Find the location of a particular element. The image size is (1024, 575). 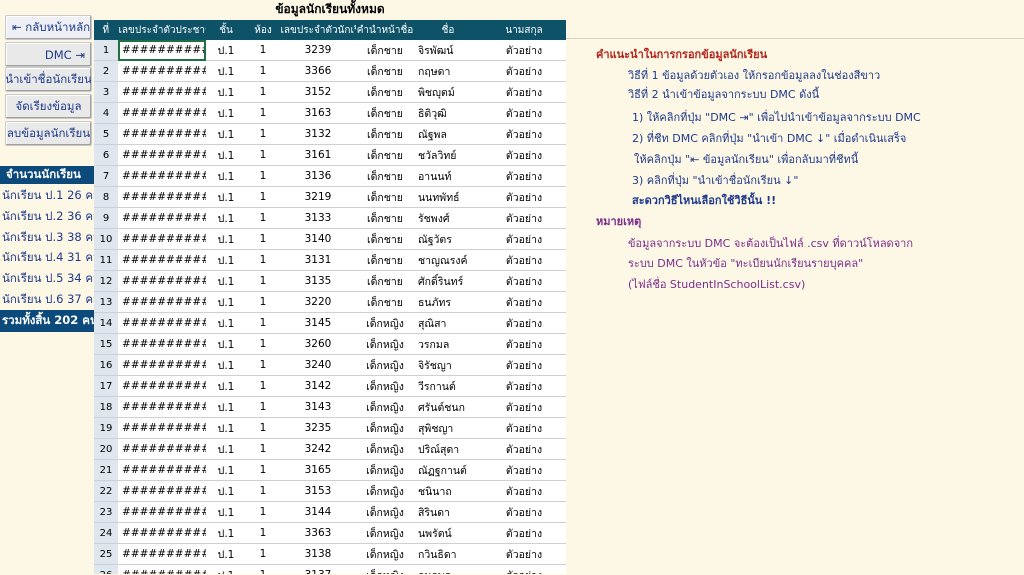

first-name-cell: อานนท์ is located at coordinates (448, 176).